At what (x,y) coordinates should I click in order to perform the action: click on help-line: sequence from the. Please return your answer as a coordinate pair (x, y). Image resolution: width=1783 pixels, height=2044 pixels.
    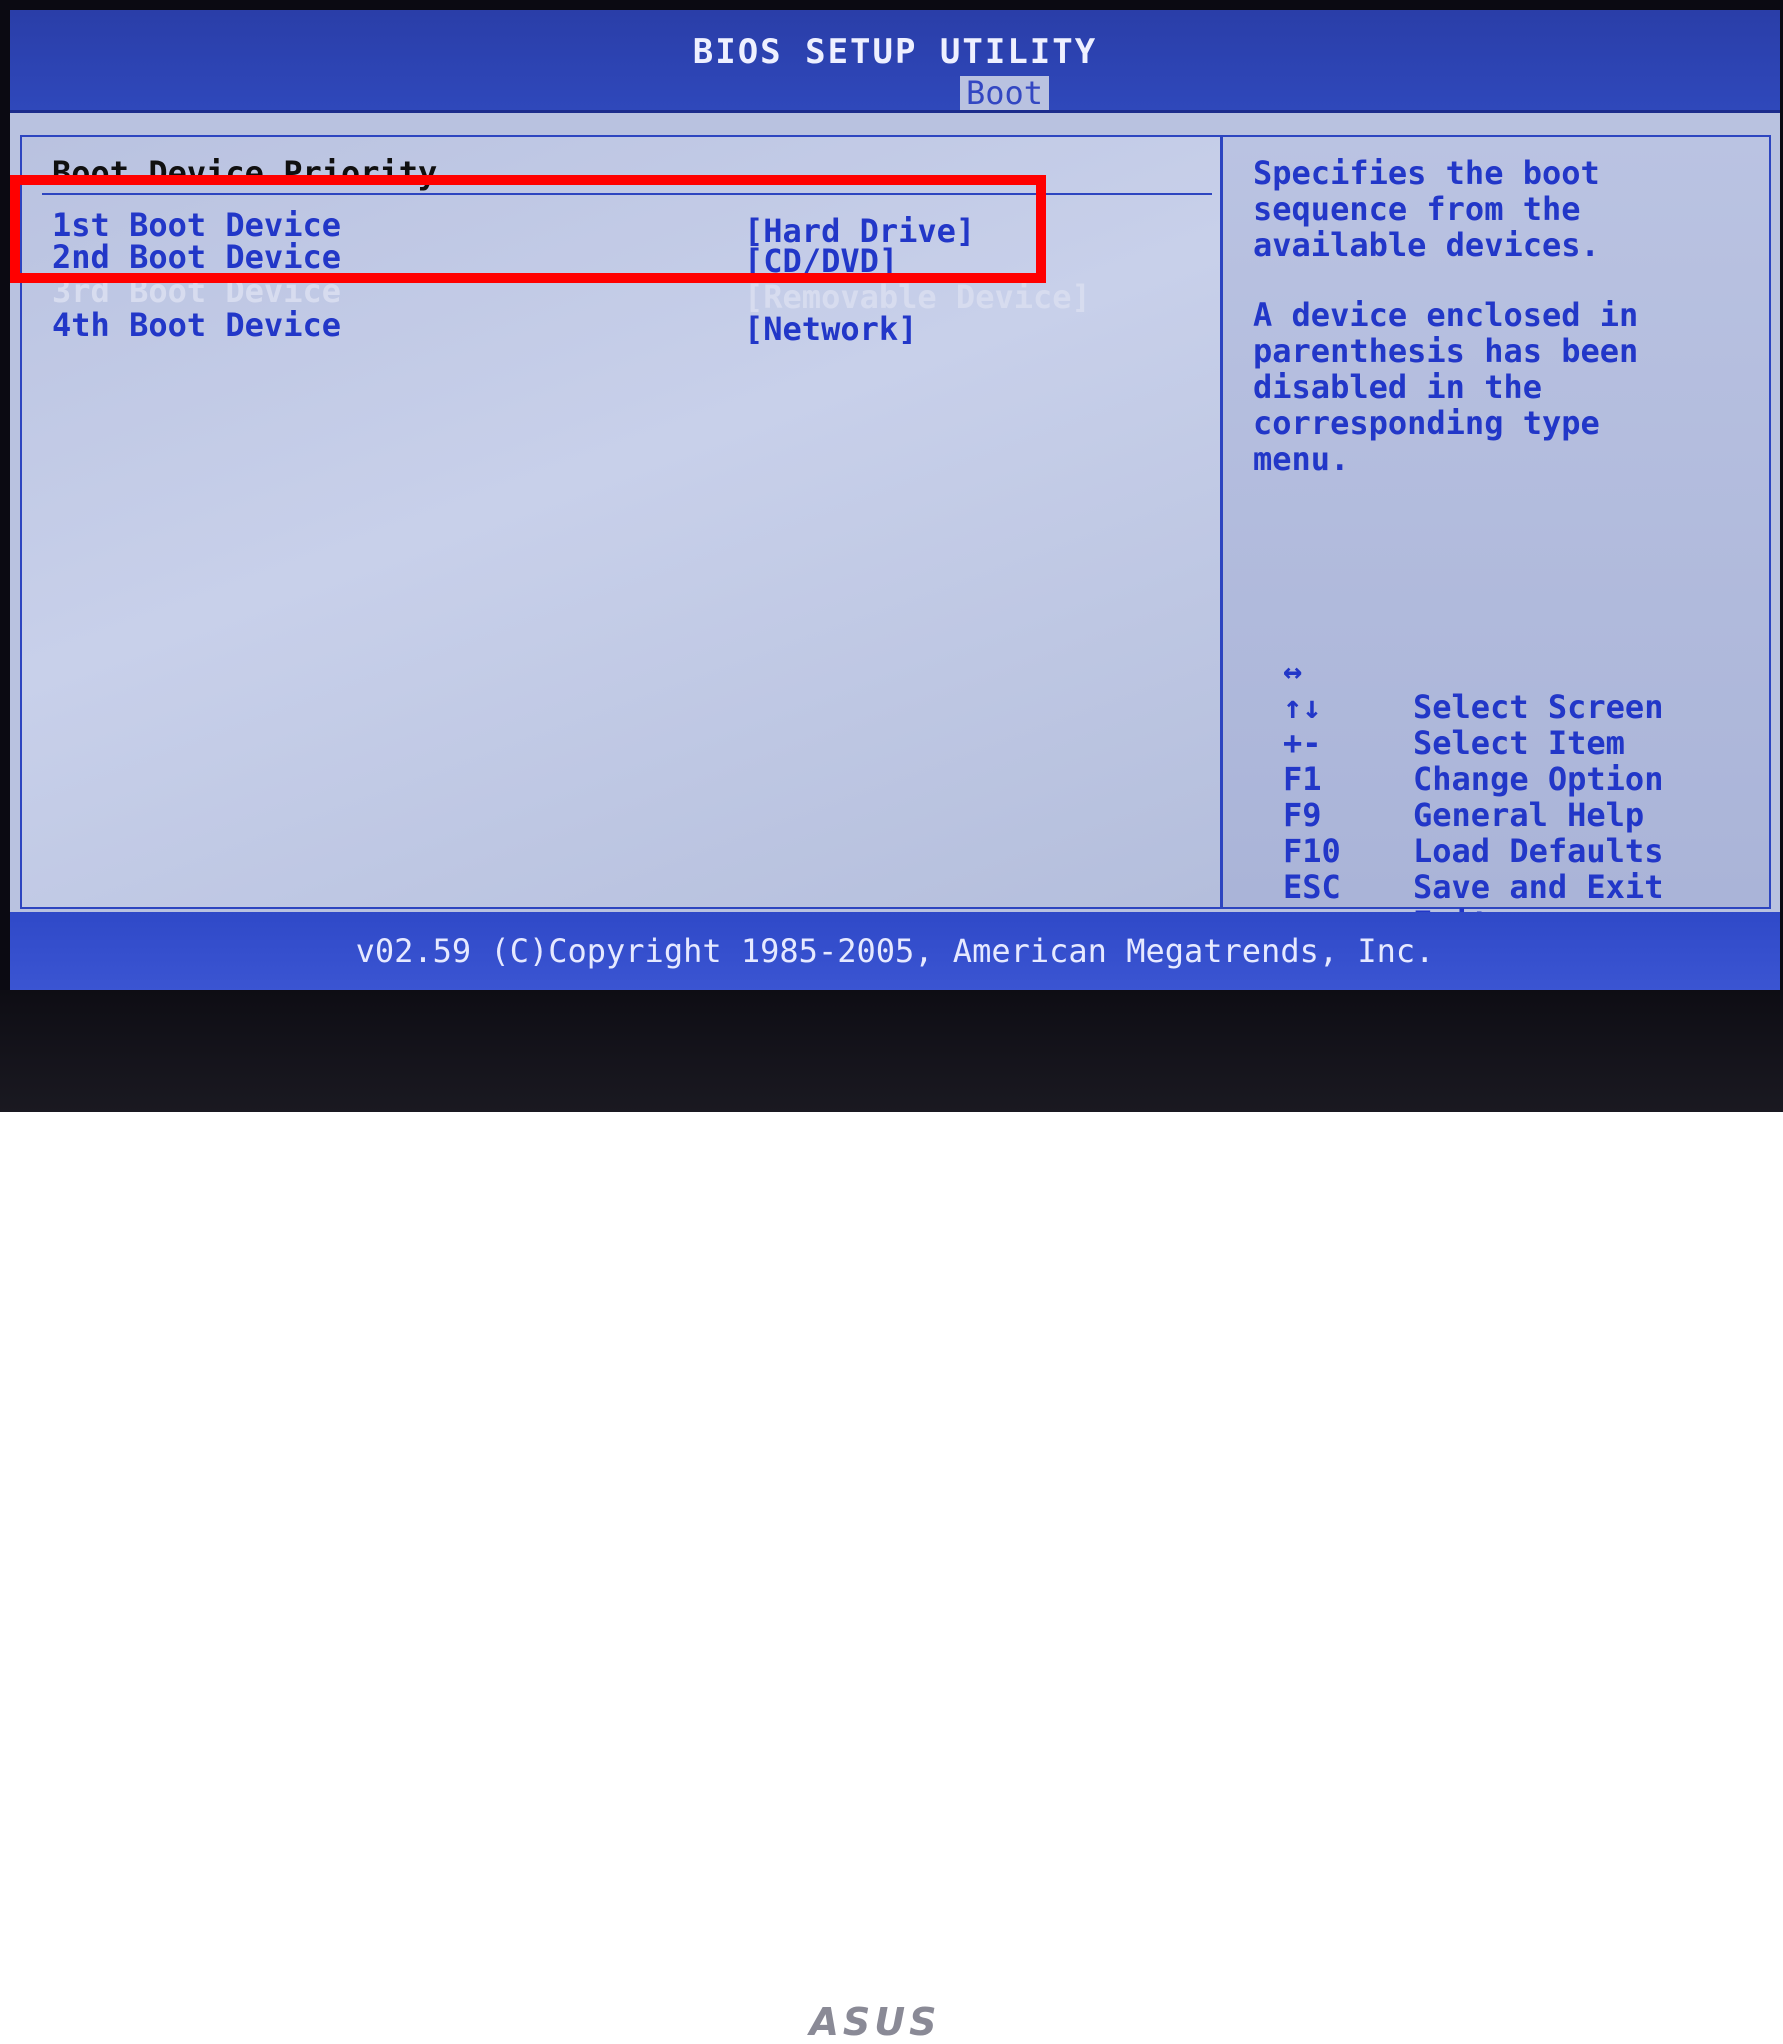
    Looking at the image, I should click on (1417, 209).